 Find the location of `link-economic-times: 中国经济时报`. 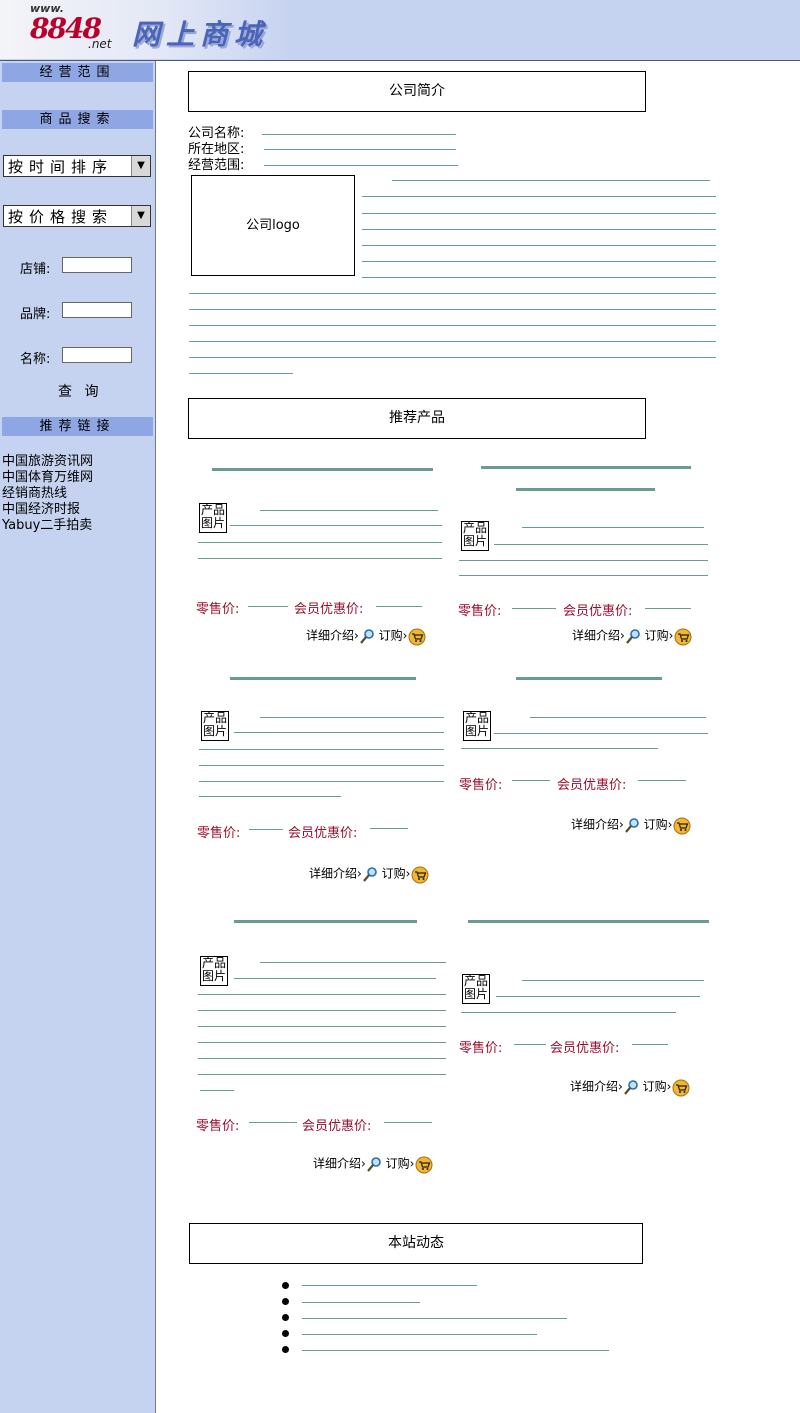

link-economic-times: 中国经济时报 is located at coordinates (41, 510).